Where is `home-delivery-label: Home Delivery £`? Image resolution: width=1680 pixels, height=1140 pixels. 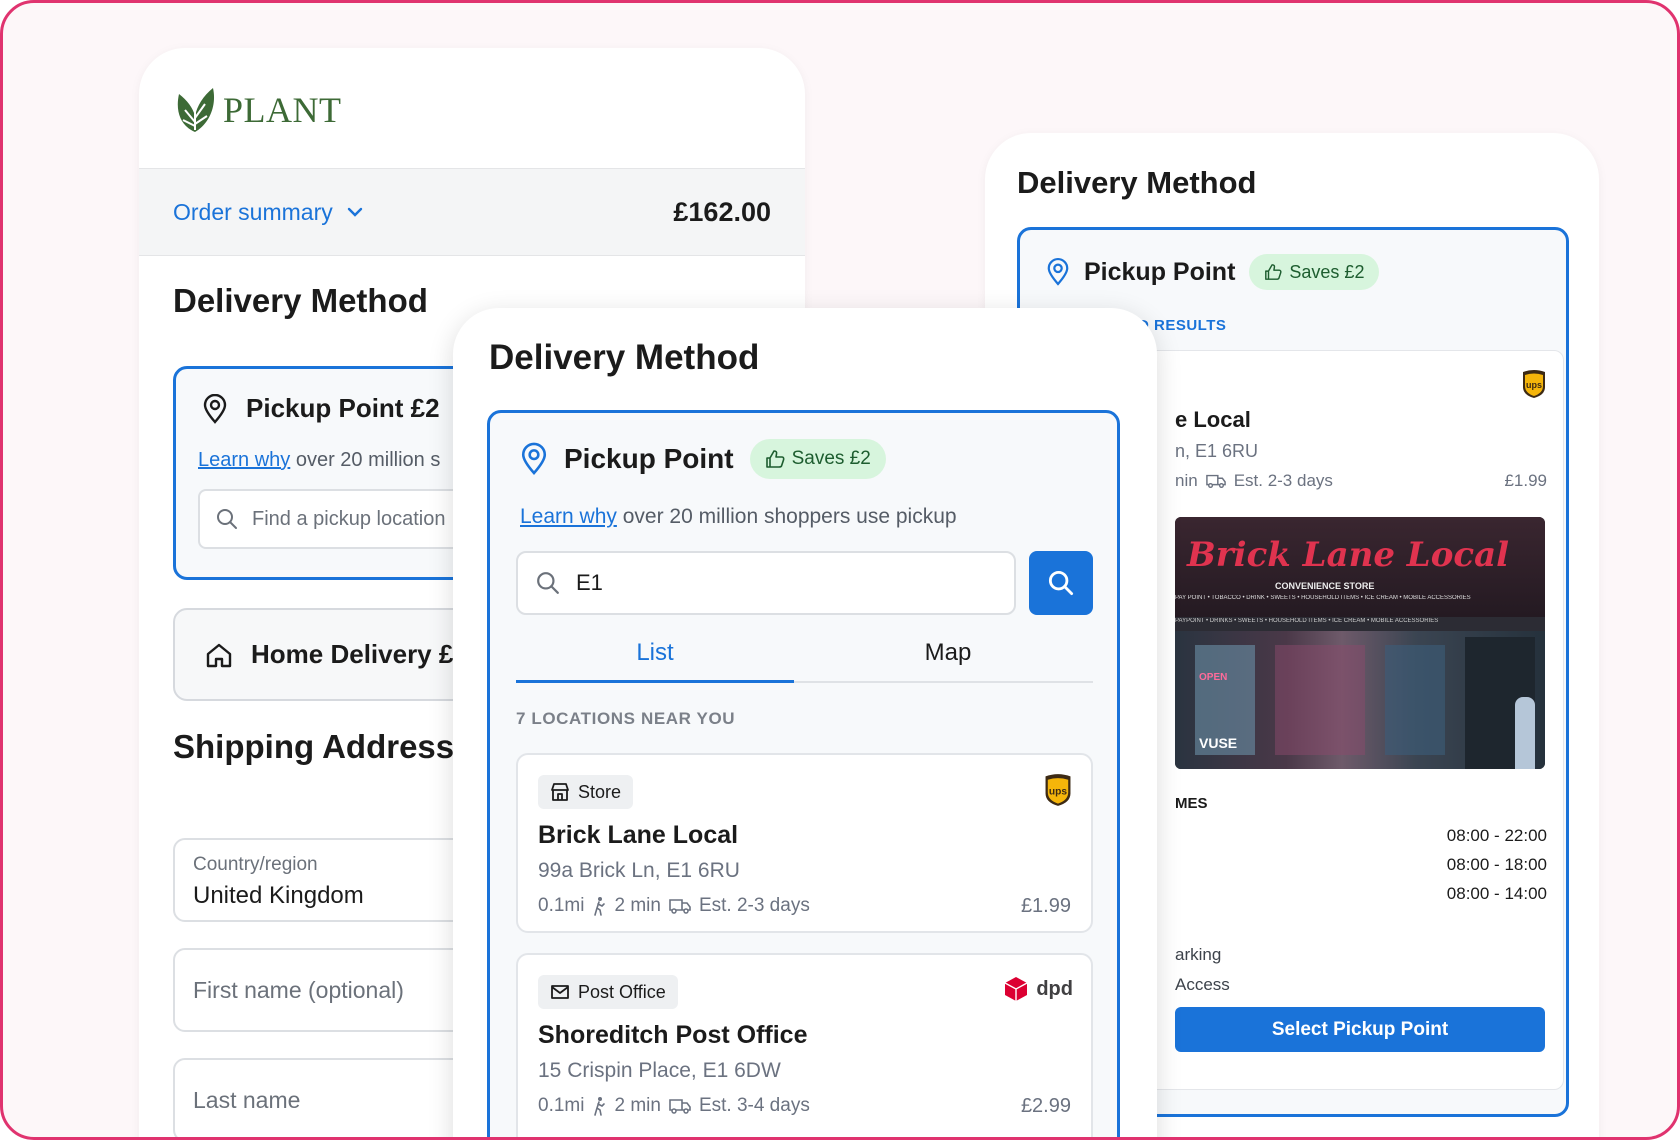 home-delivery-label: Home Delivery £ is located at coordinates (352, 654).